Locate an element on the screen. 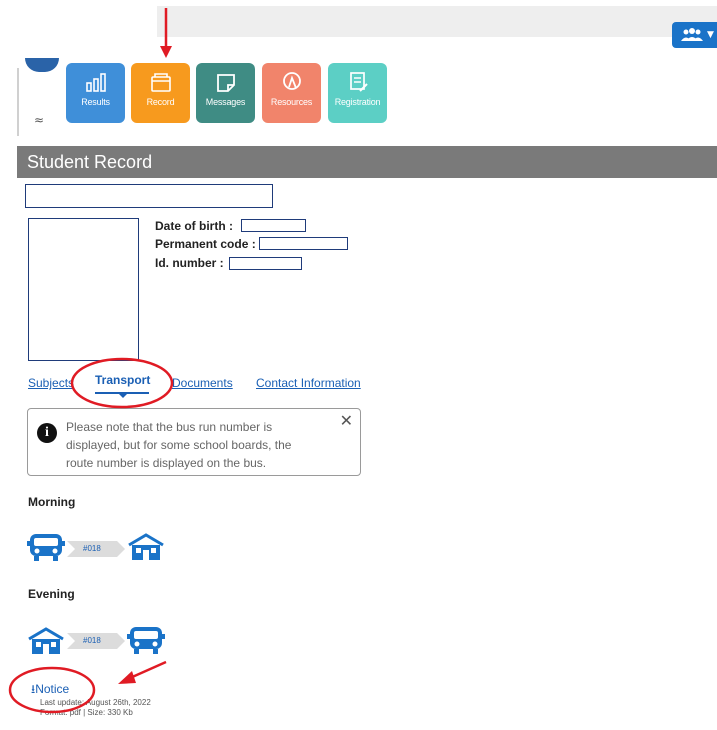 This screenshot has height=730, width=717. annotation-arrow-notice is located at coordinates (148, 670).